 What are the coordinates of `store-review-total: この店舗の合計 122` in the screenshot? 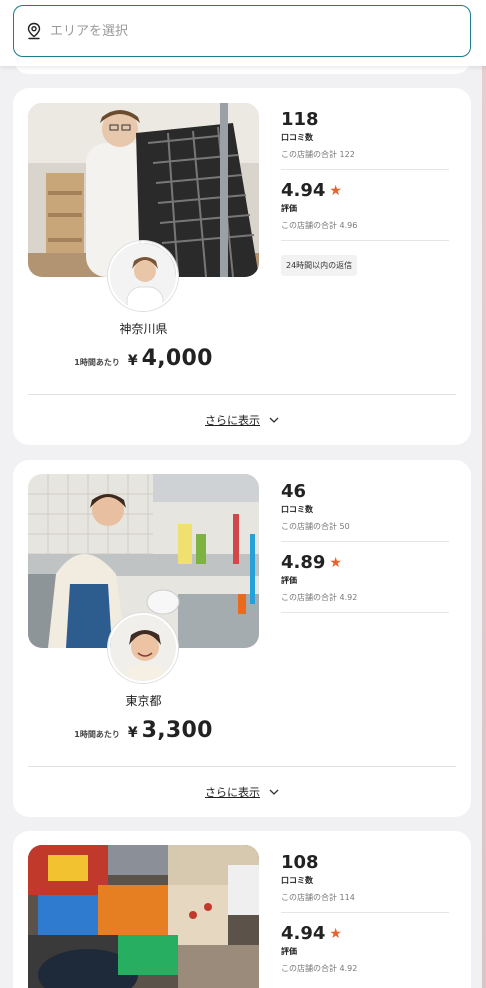 It's located at (318, 154).